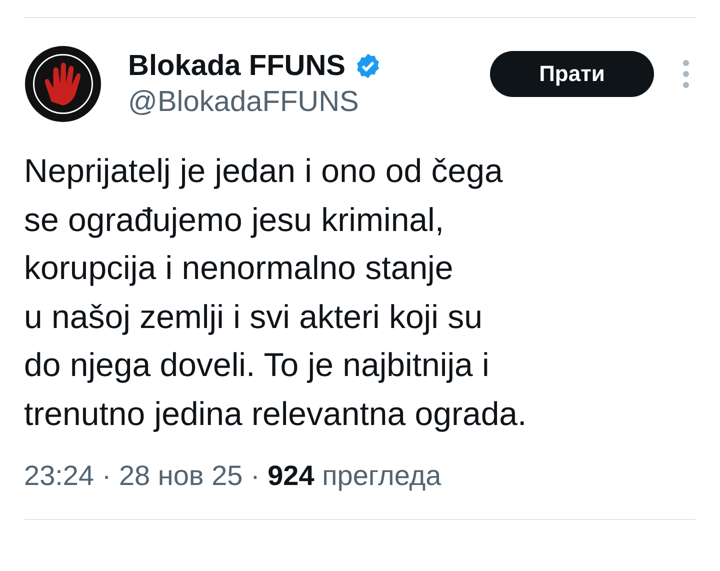  What do you see at coordinates (263, 171) in the screenshot?
I see `post-text-line: Neprijatelj je jedan i ono od čega` at bounding box center [263, 171].